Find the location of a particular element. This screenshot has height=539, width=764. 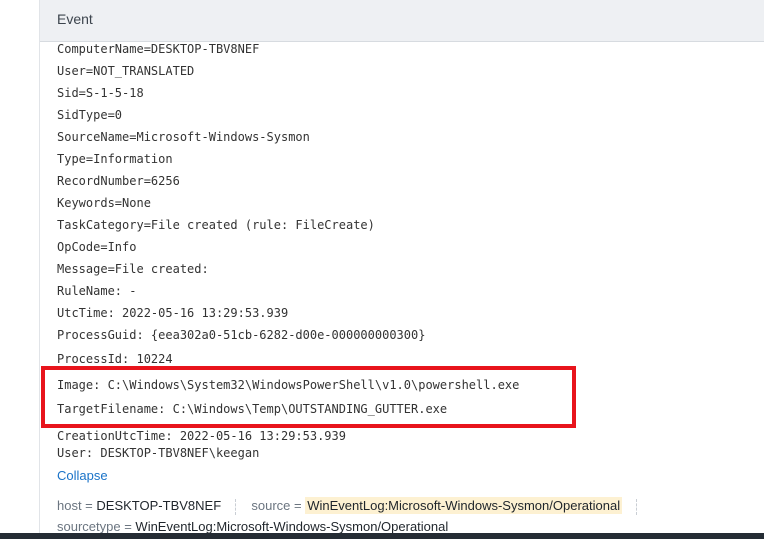

event-line: Sid=S-1-5-18 is located at coordinates (100, 93).